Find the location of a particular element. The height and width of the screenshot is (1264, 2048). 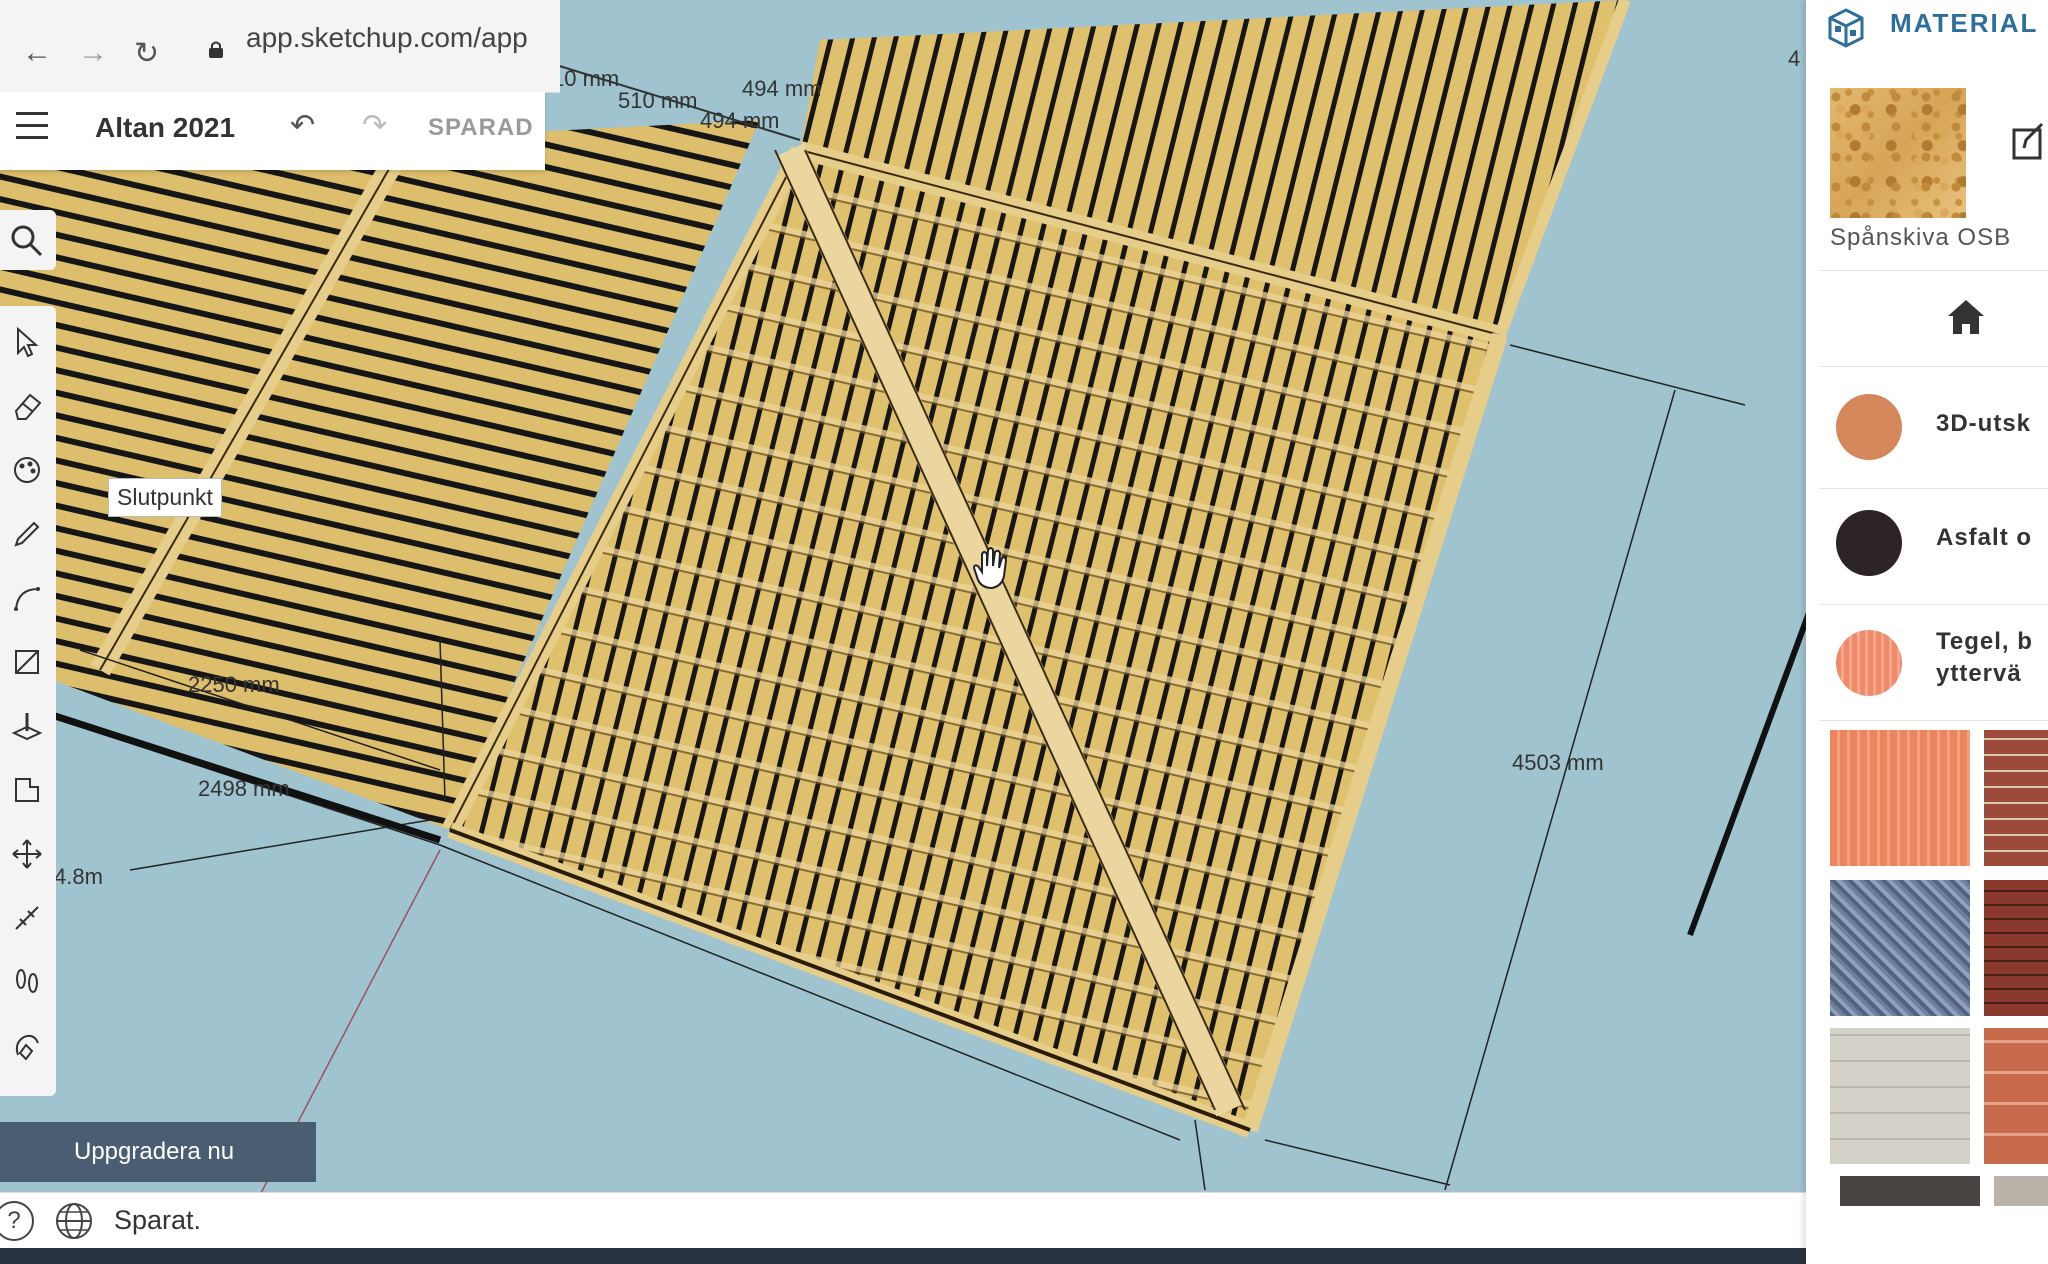

undo-icon: ↶ is located at coordinates (302, 125).